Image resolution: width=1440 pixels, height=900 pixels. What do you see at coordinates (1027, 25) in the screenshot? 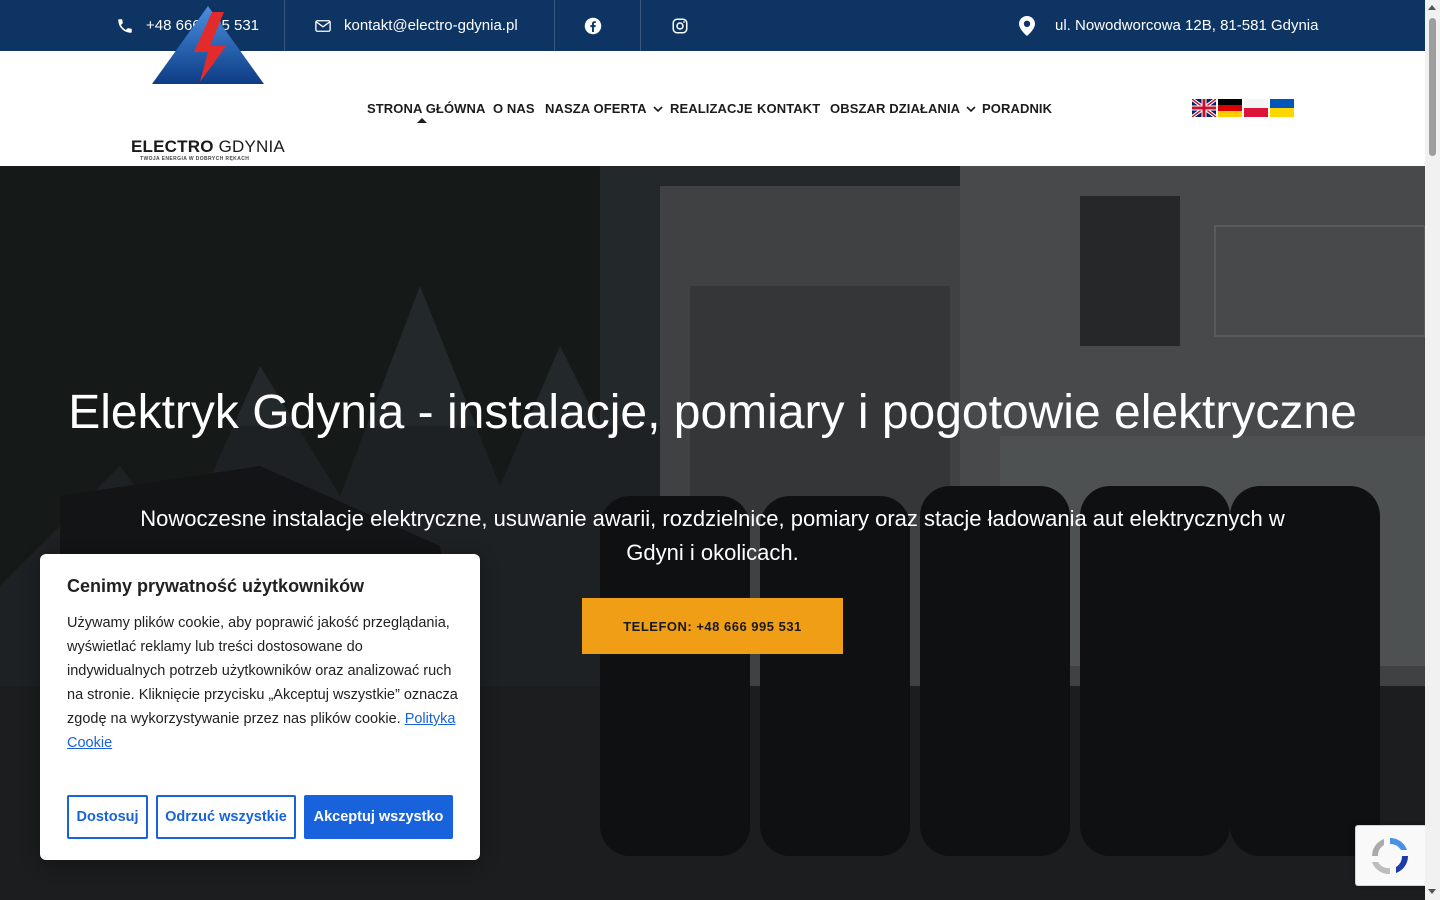
I see `map-pin-icon` at bounding box center [1027, 25].